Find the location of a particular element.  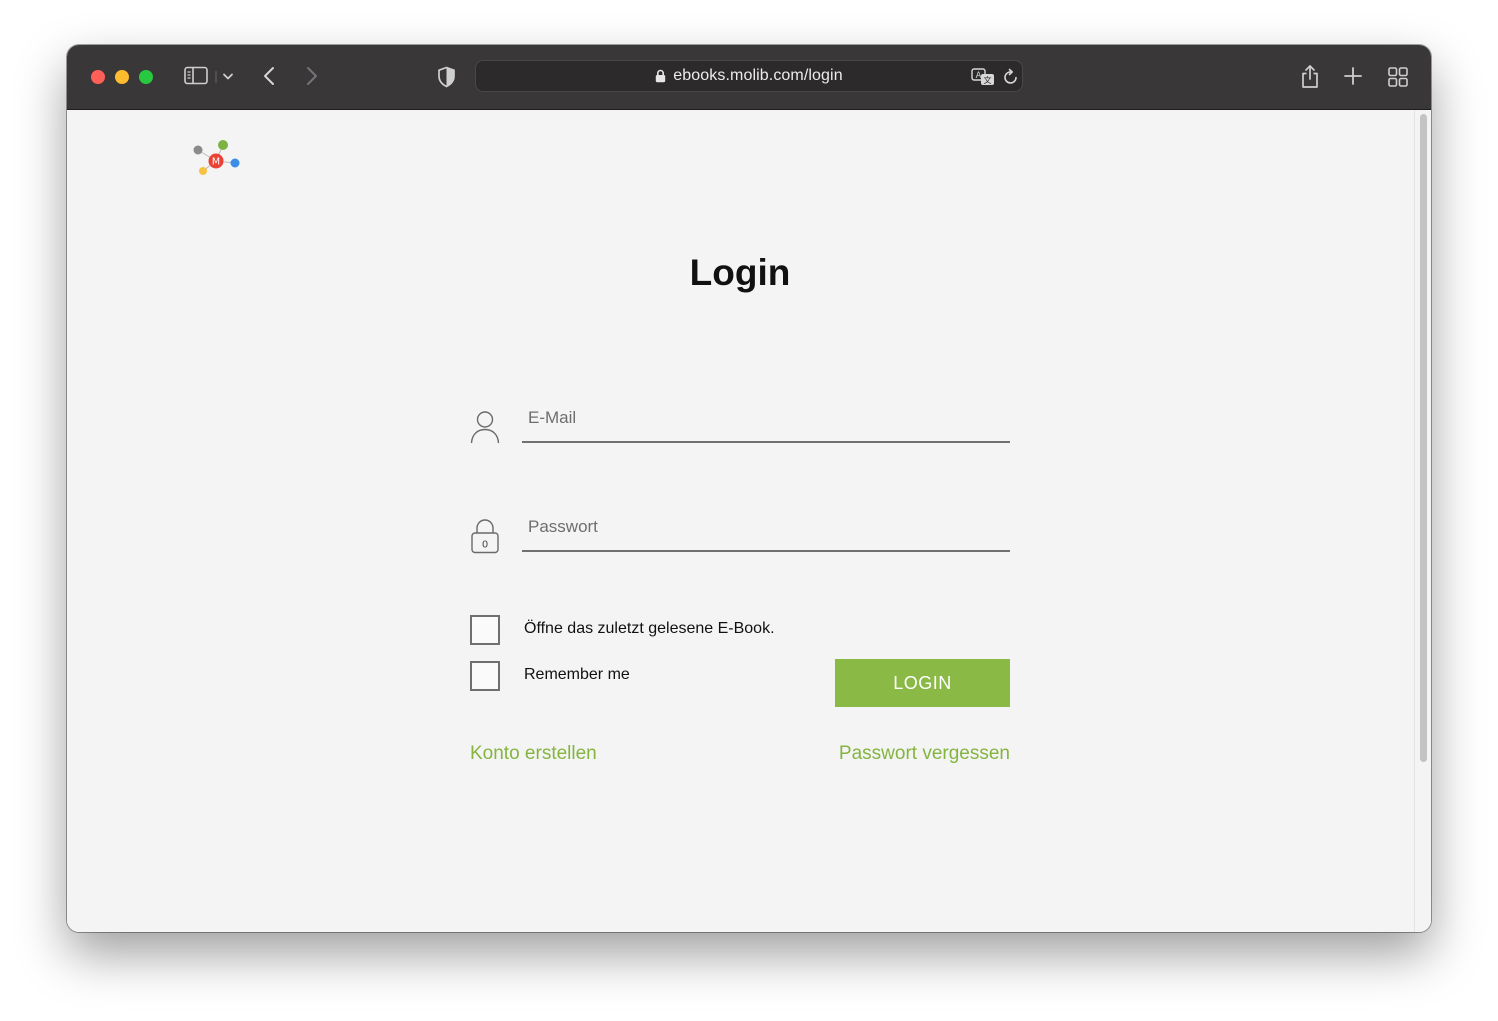

back-icon is located at coordinates (269, 77).